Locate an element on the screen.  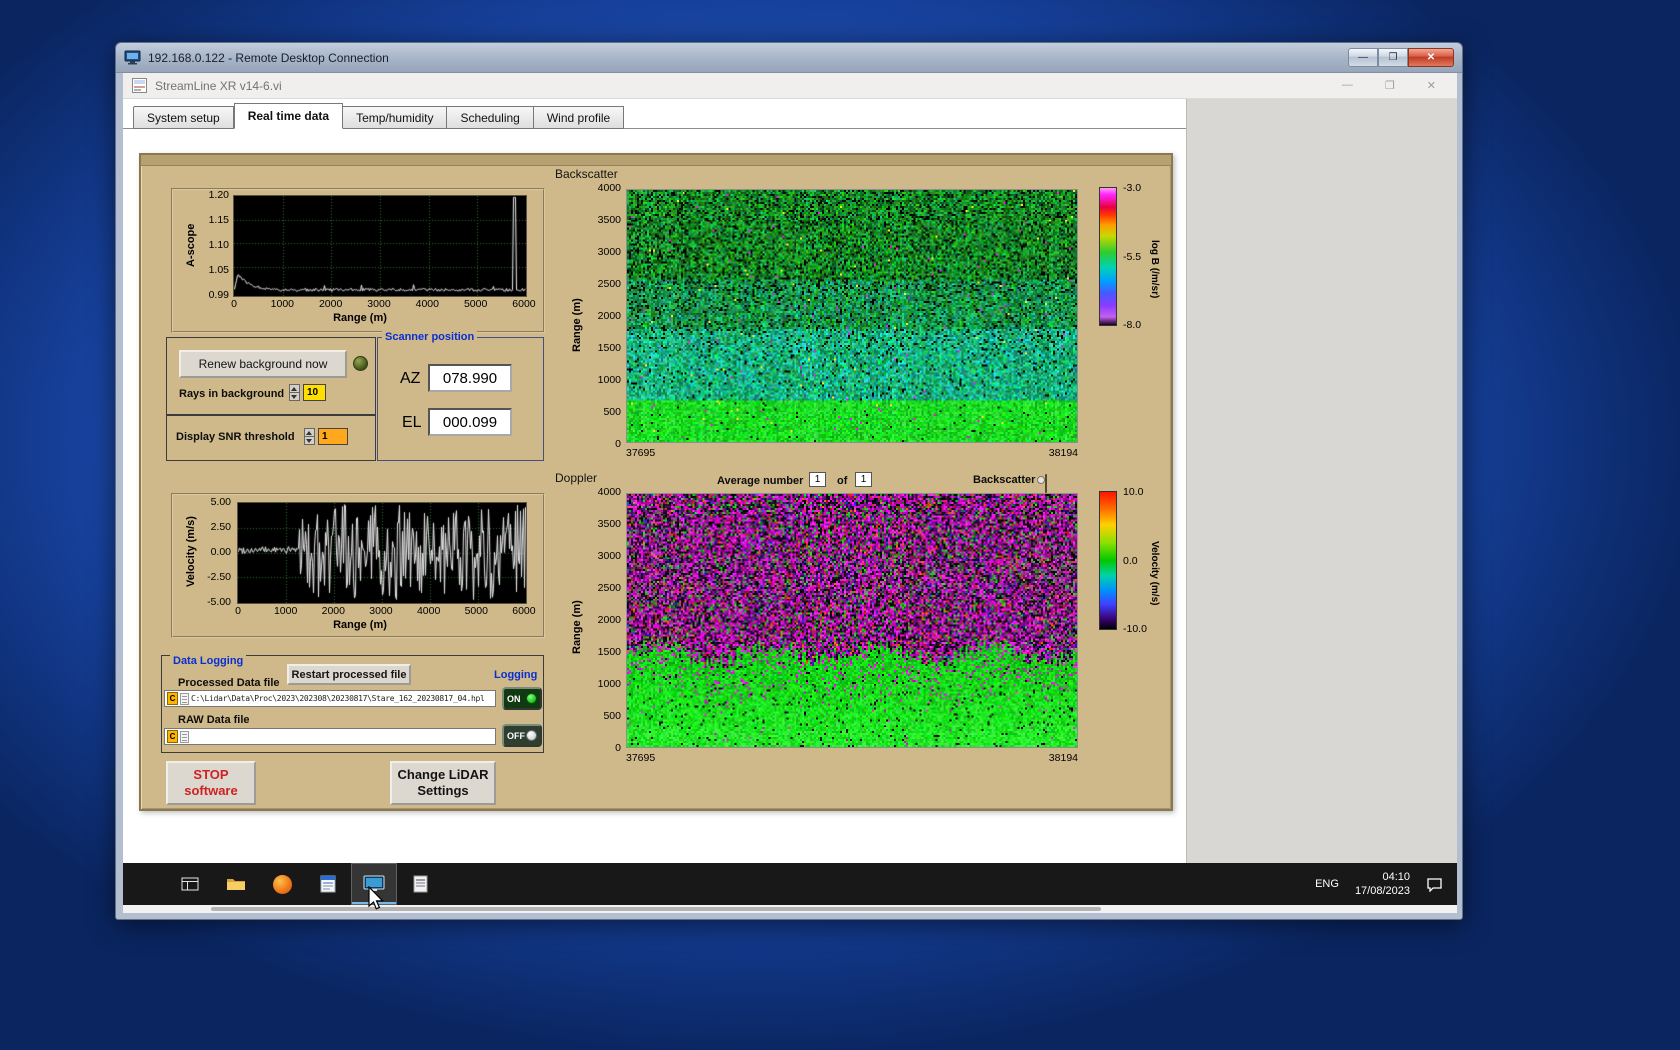
firefox-button is located at coordinates (282, 884).